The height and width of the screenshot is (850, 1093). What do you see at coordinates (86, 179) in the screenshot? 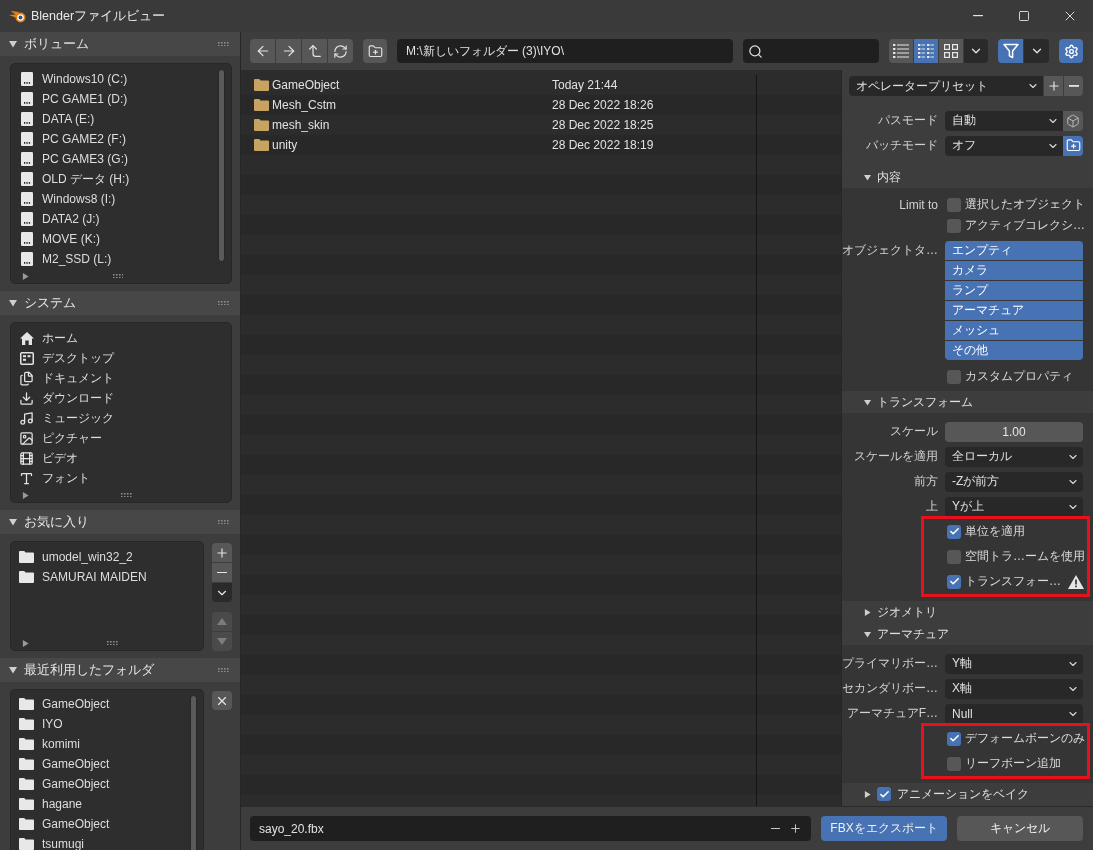
I see `volume-name: OLD データ (H:)` at bounding box center [86, 179].